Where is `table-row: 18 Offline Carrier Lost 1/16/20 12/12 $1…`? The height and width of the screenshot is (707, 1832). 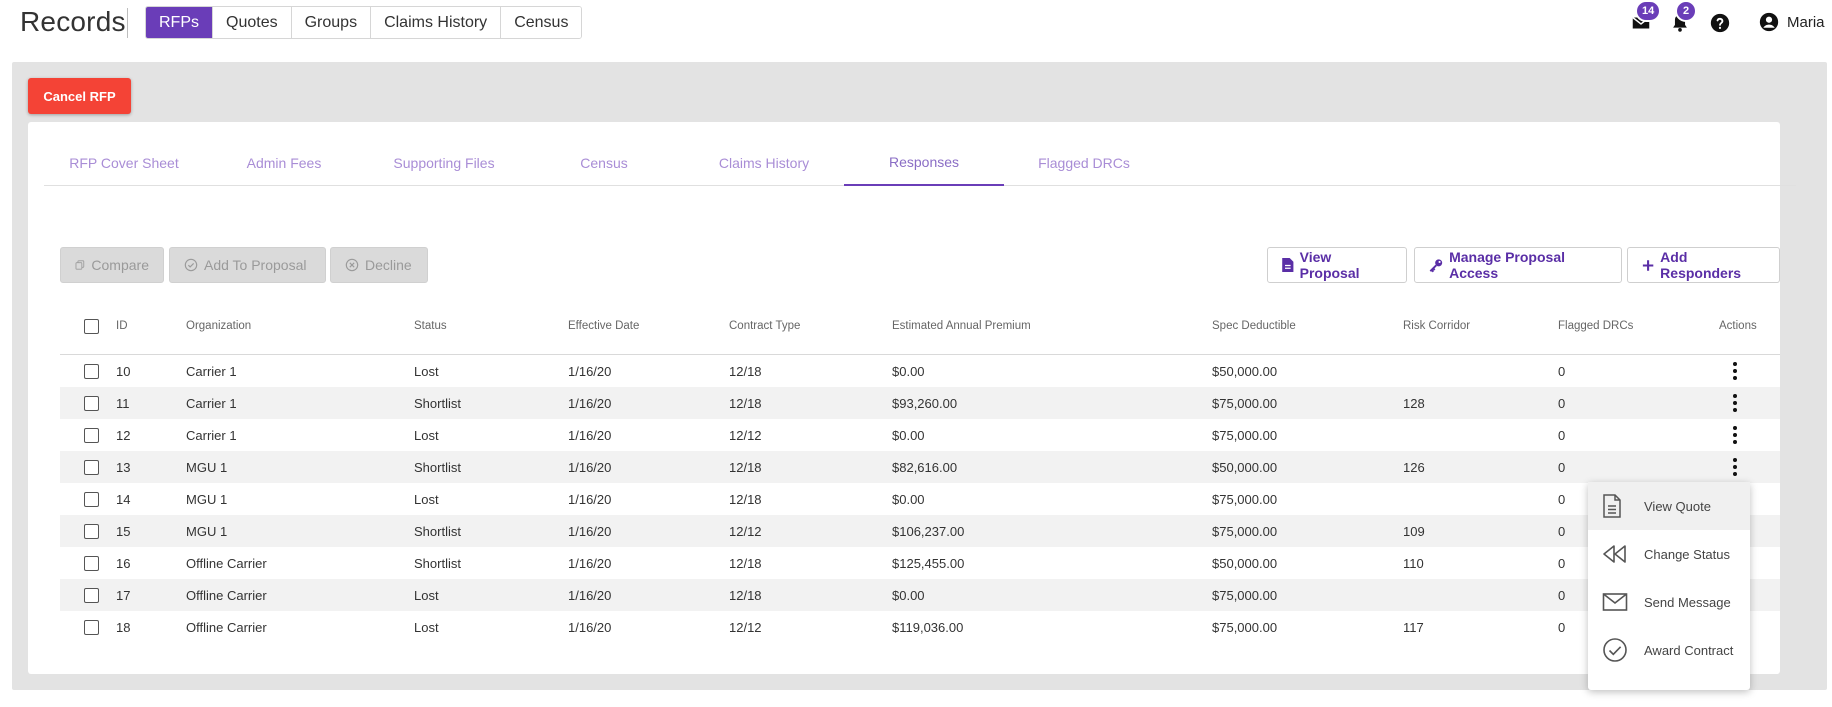 table-row: 18 Offline Carrier Lost 1/16/20 12/12 $1… is located at coordinates (920, 627).